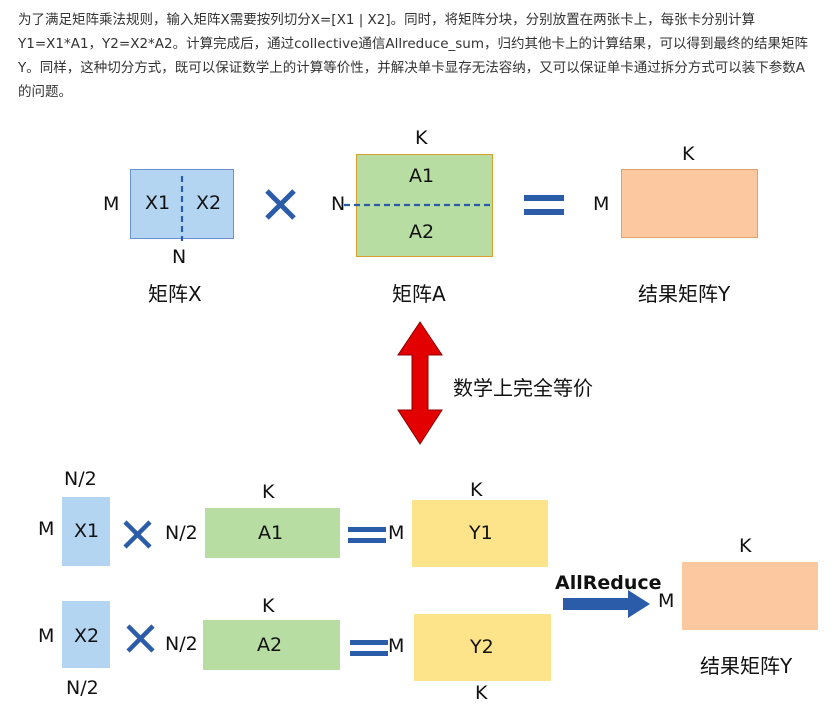 The width and height of the screenshot is (837, 722). Describe the element at coordinates (420, 383) in the screenshot. I see `double-arrow-icon` at that location.